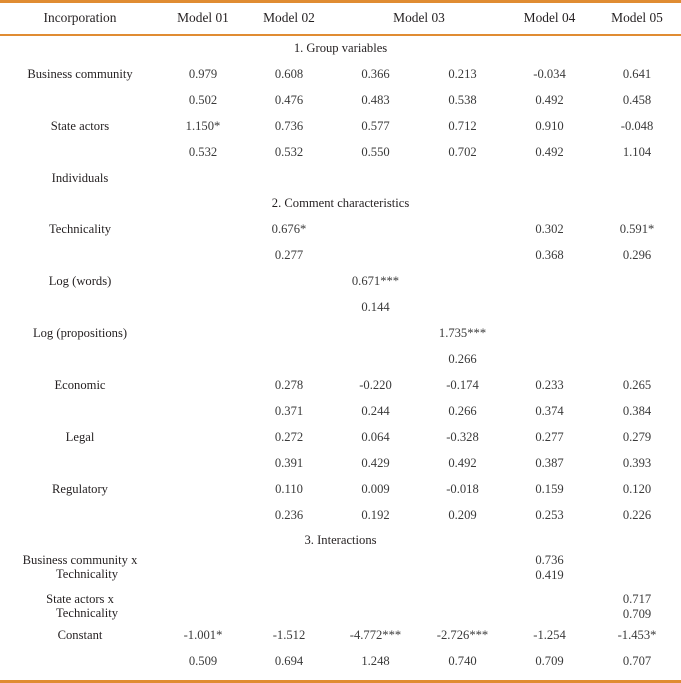 The image size is (681, 683). What do you see at coordinates (80, 607) in the screenshot?
I see `row-label-sa-x-technicality: State actors x Technicality` at bounding box center [80, 607].